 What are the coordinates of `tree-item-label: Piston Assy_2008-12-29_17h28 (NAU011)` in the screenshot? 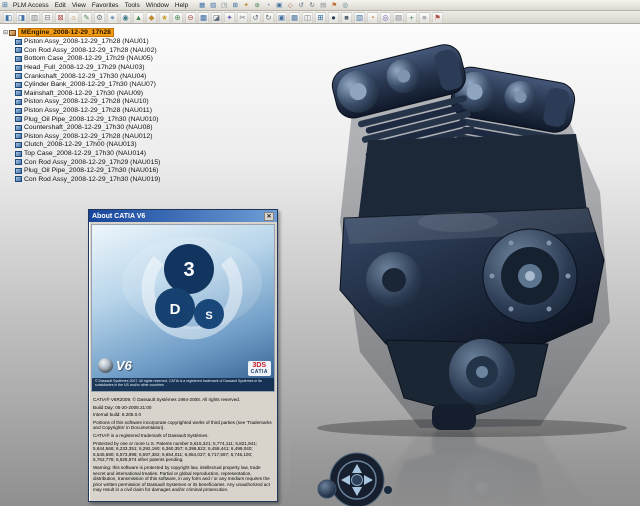 It's located at (88, 111).